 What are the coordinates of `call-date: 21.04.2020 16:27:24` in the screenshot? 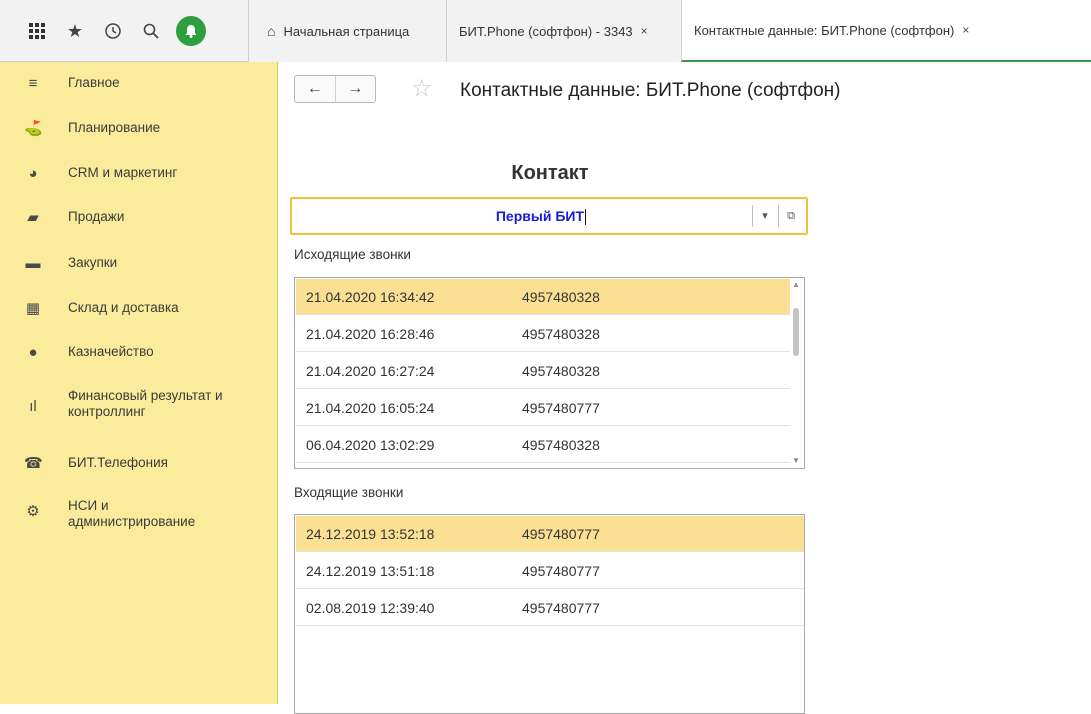 It's located at (370, 371).